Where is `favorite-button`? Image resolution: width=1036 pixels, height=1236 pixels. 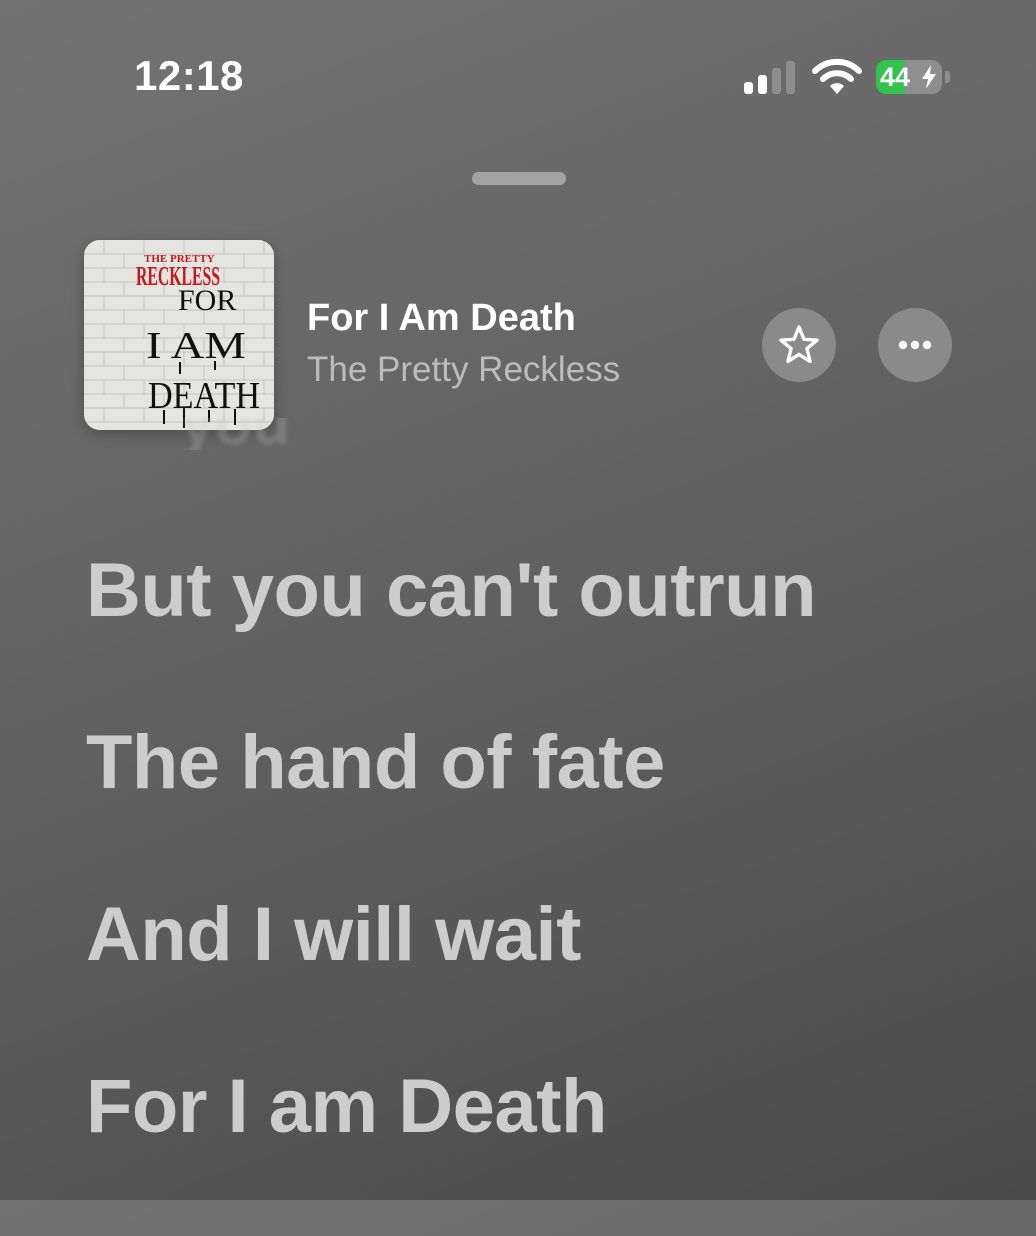 favorite-button is located at coordinates (799, 345).